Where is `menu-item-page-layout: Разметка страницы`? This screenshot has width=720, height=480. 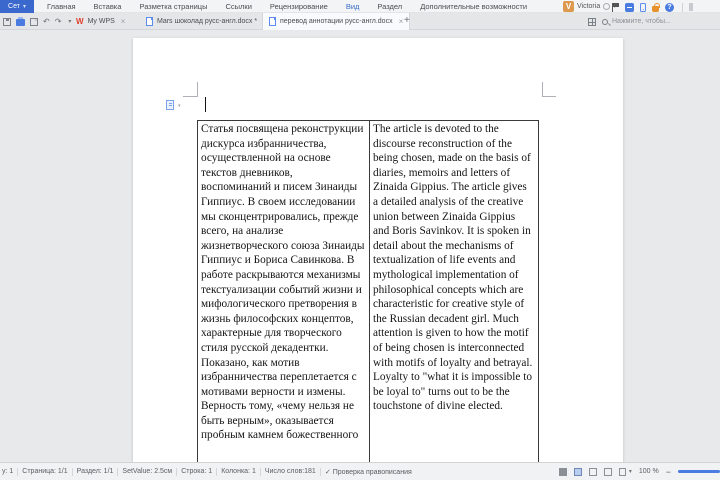
menu-item-page-layout: Разметка страницы is located at coordinates (173, 6).